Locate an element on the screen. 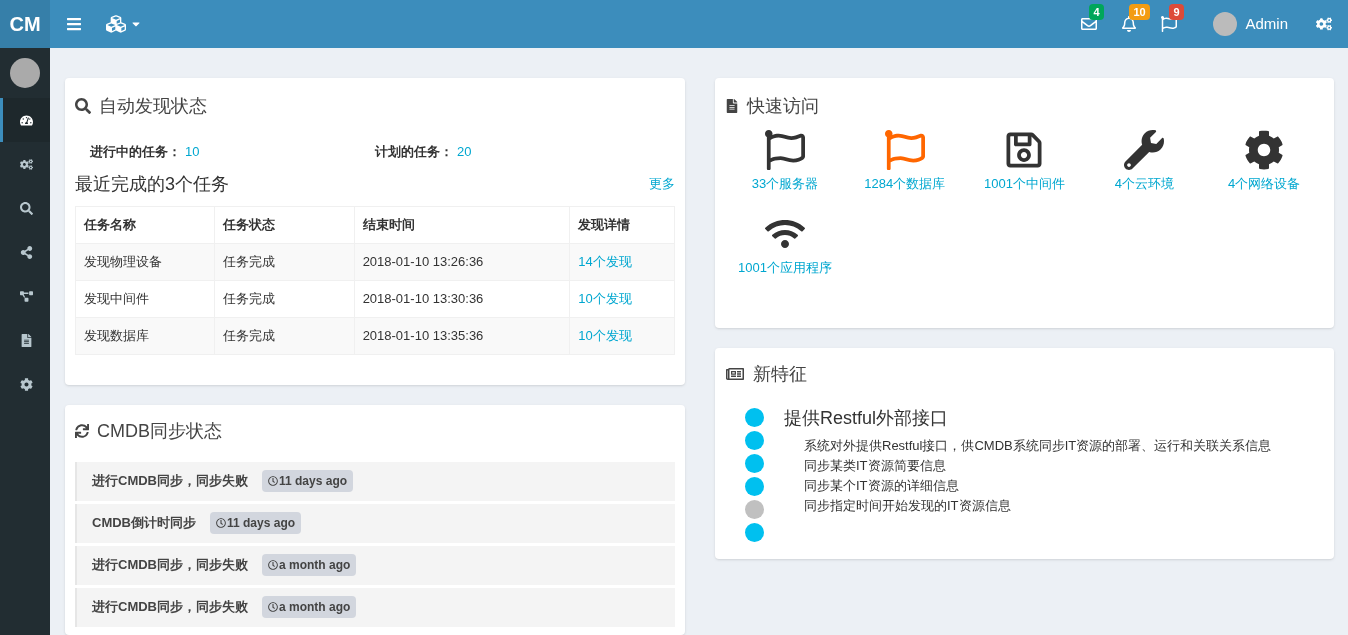 This screenshot has height=635, width=1348. share-icon is located at coordinates (26, 252).